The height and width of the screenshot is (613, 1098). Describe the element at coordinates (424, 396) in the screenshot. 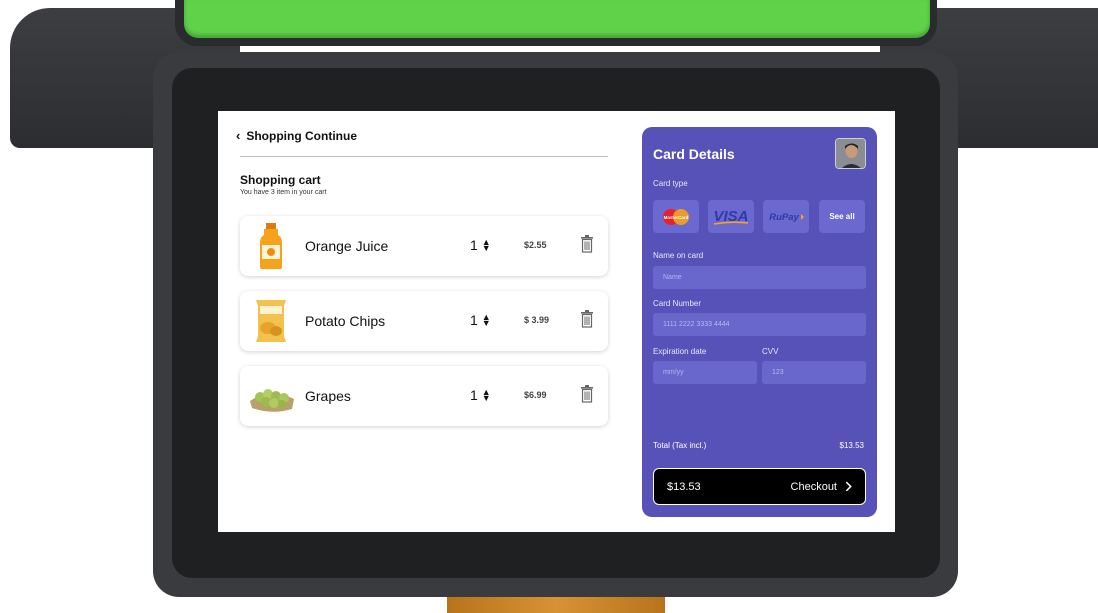

I see `cart-item-grapes: Grapes 1 ▲ ▼ $6.99` at that location.